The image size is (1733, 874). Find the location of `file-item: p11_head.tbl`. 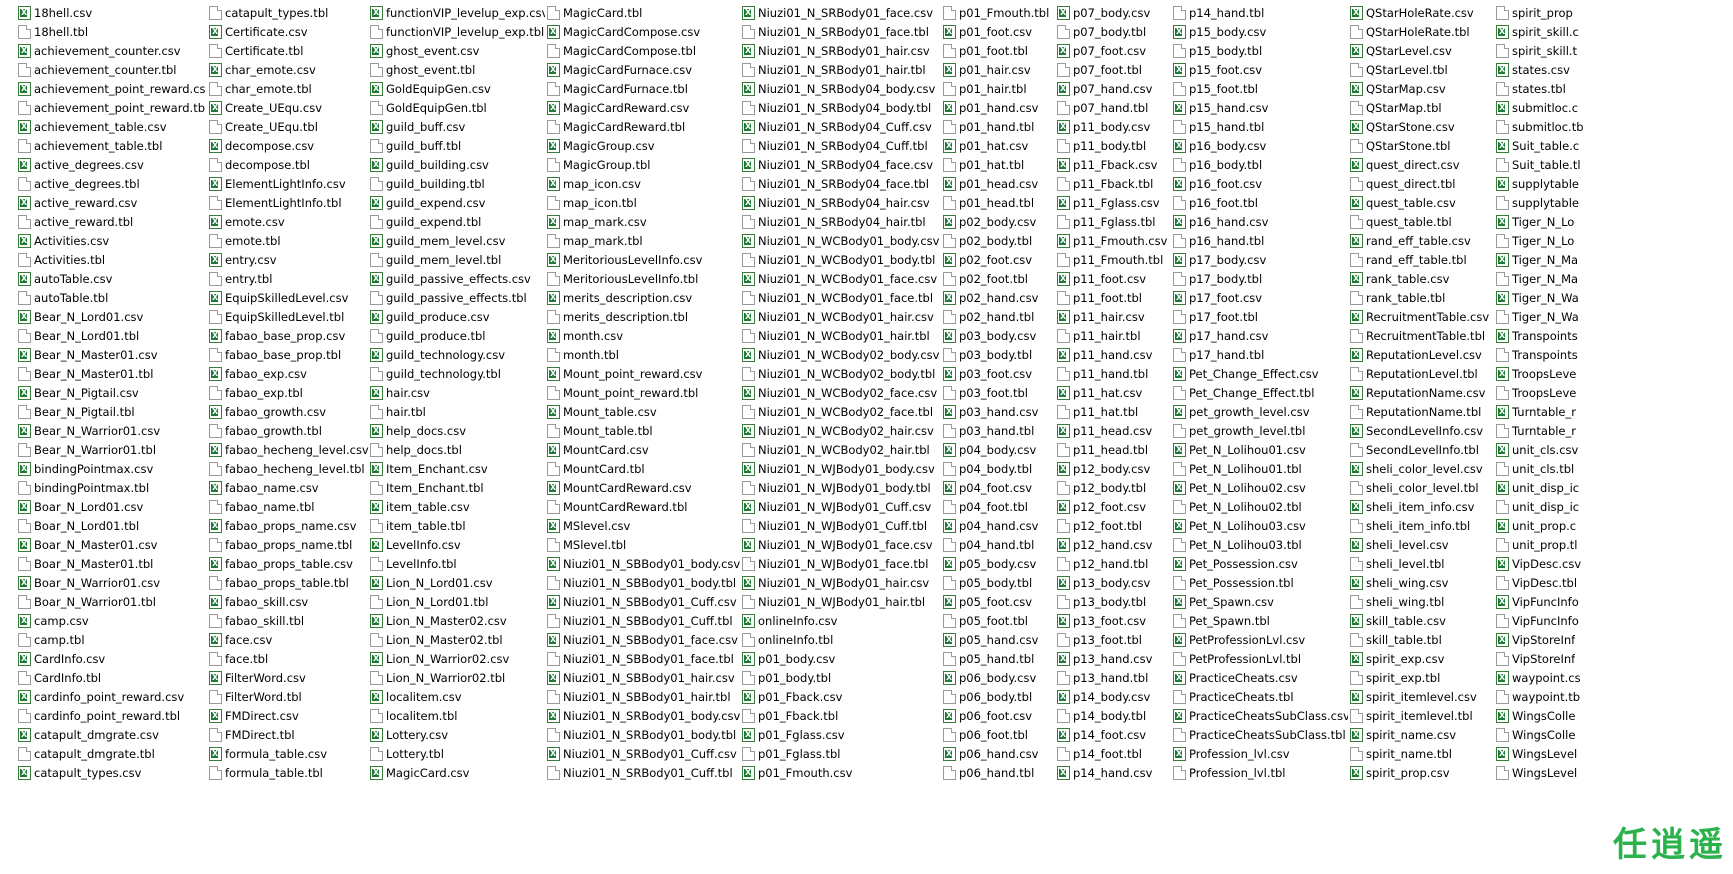

file-item: p11_head.tbl is located at coordinates (1114, 449).